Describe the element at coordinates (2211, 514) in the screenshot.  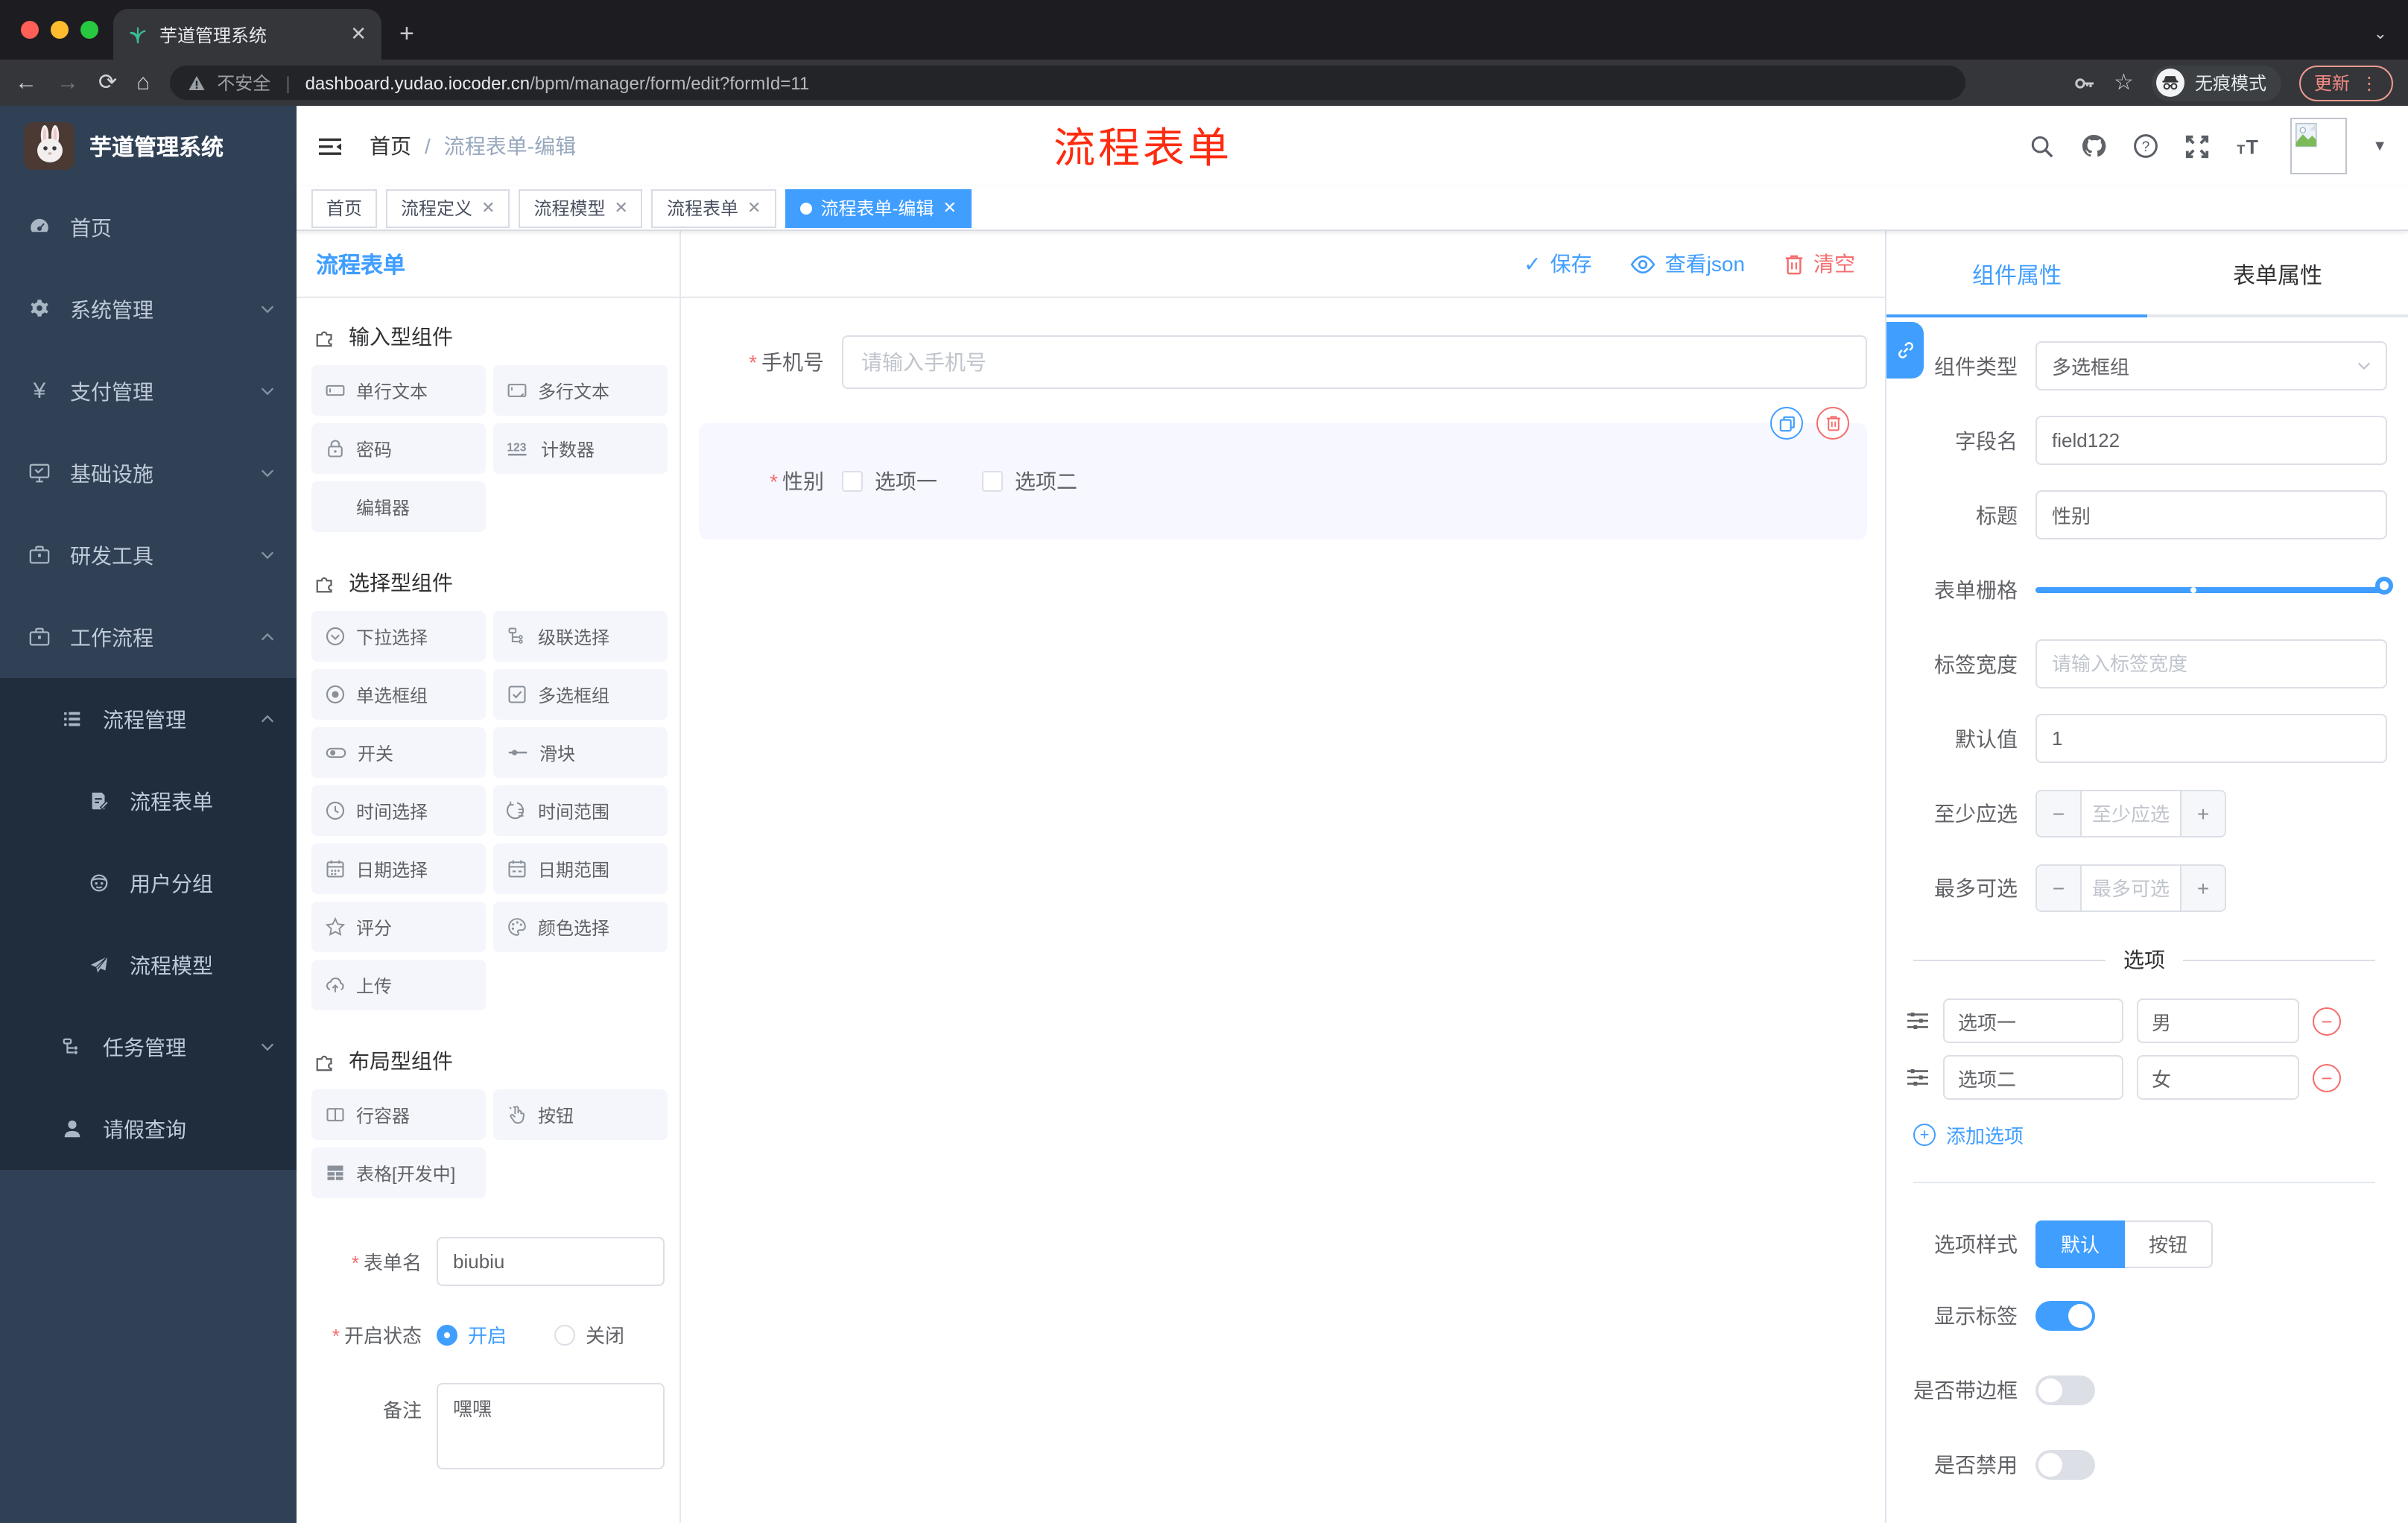
I see `title-input` at that location.